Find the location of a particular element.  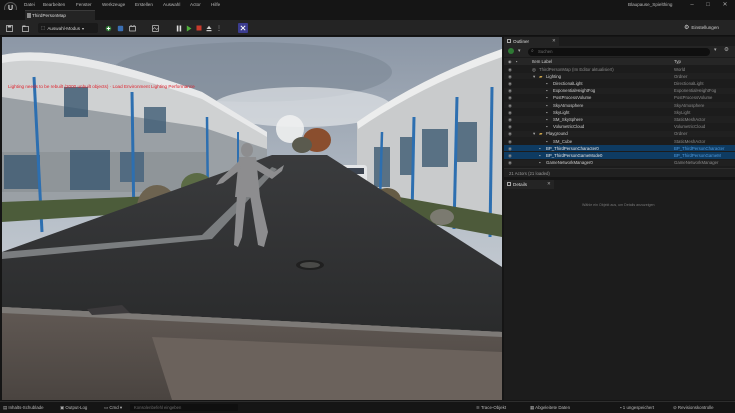

trace-button: ≋ Trace-Objekt is located at coordinates (491, 408).